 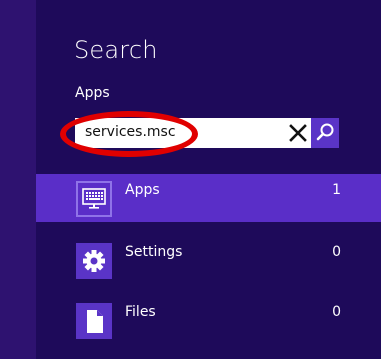 I want to click on annotation-ellipse, so click(x=129, y=134).